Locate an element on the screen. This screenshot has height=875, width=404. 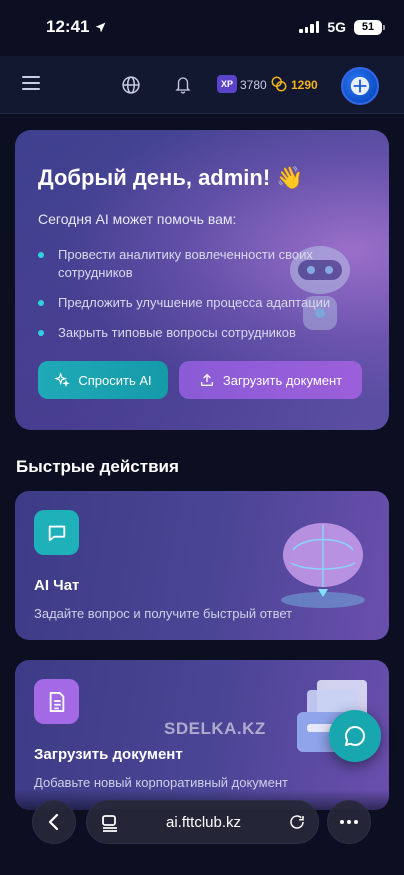
reload-icon is located at coordinates (297, 822).